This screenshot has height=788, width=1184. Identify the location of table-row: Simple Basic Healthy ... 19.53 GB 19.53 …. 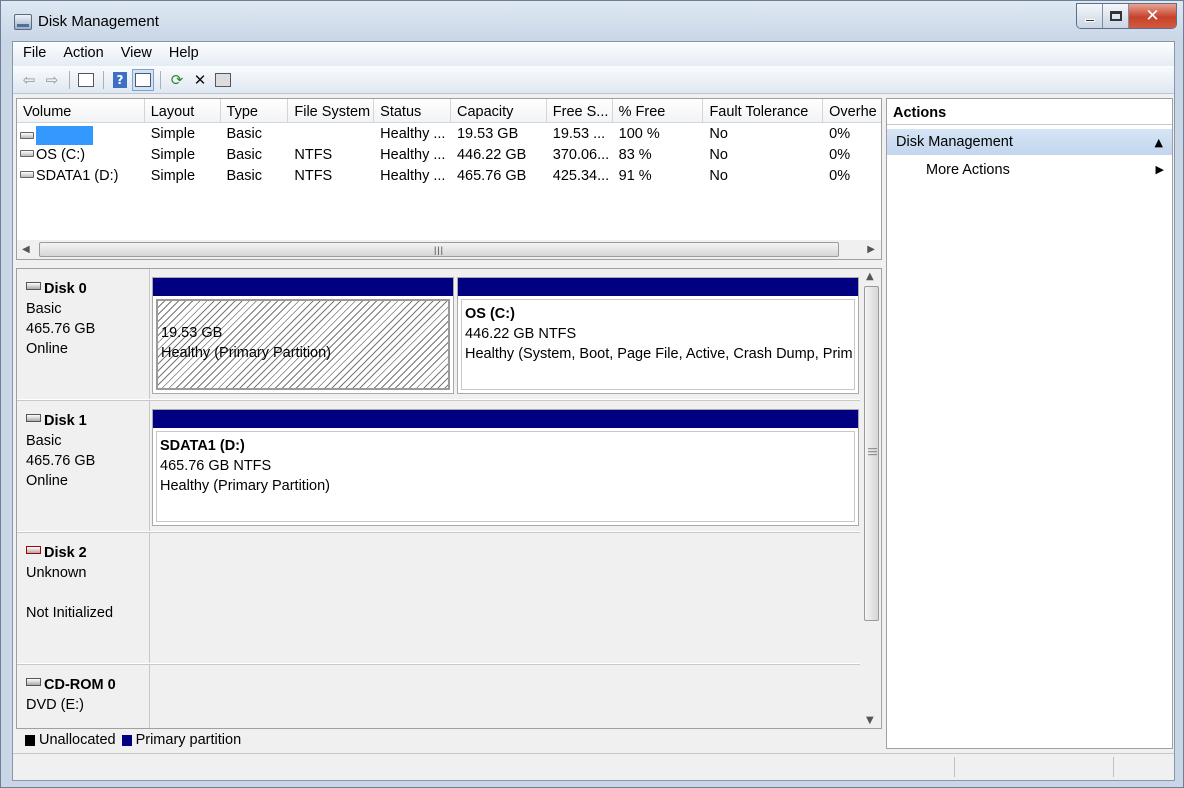
(449, 134).